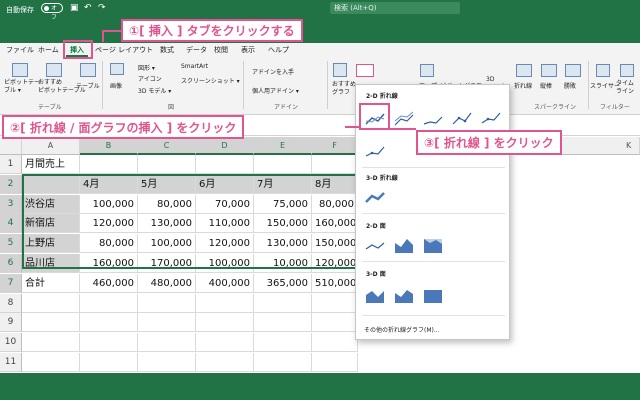 The height and width of the screenshot is (400, 640). What do you see at coordinates (11, 362) in the screenshot?
I see `row-header-11: 11` at bounding box center [11, 362].